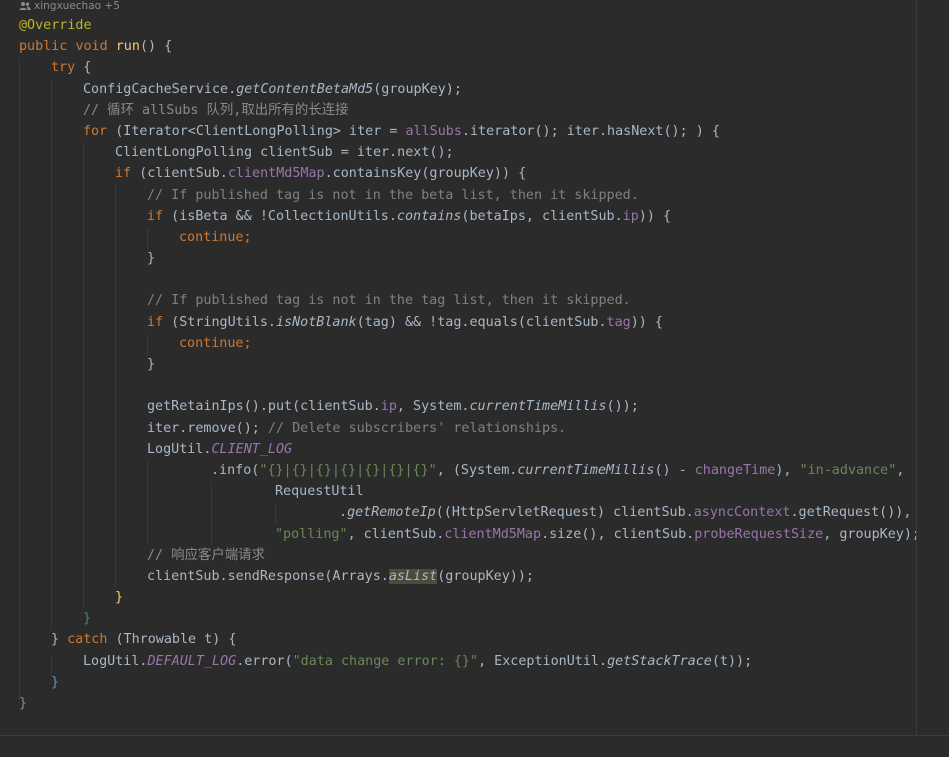  What do you see at coordinates (759, 534) in the screenshot?
I see `field: probeRequestSize` at bounding box center [759, 534].